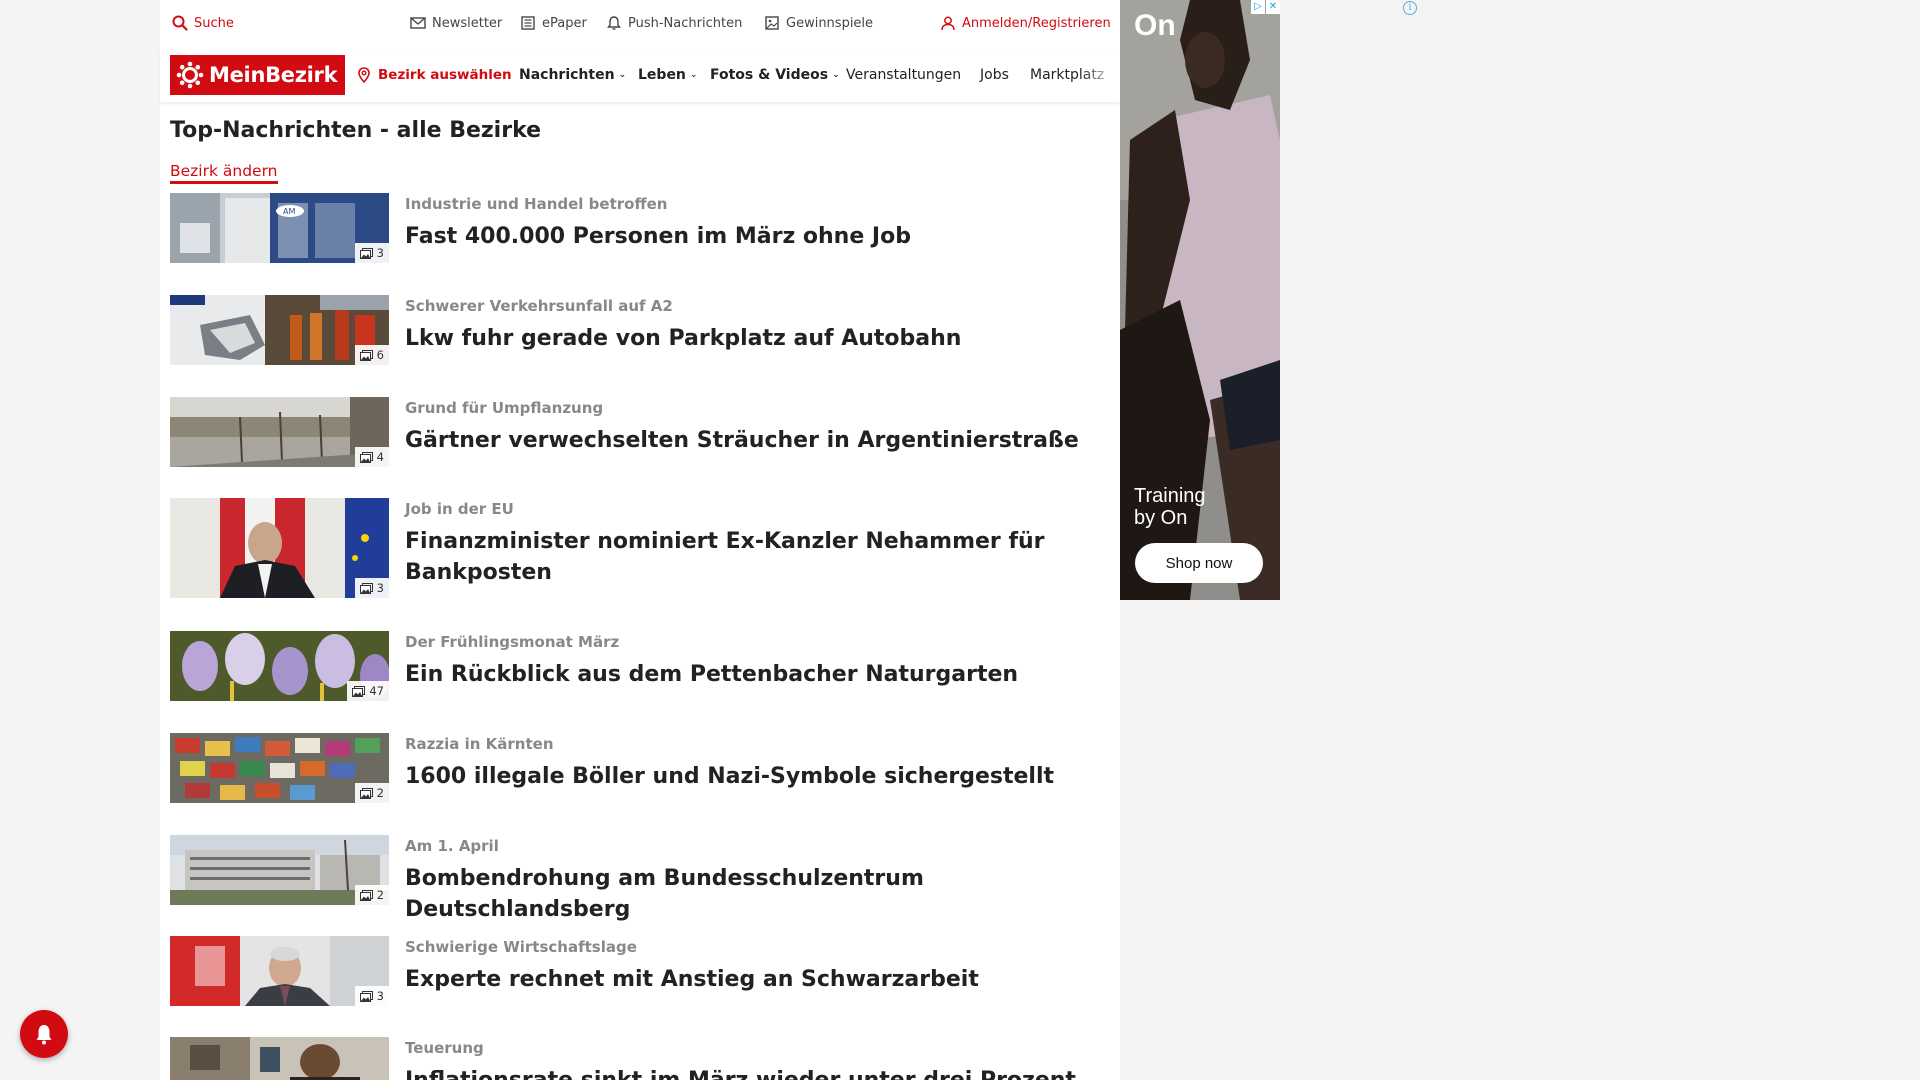 The width and height of the screenshot is (1920, 1080). Describe the element at coordinates (830, 23) in the screenshot. I see `gewinnspiele-label: Gewinnspiele` at that location.